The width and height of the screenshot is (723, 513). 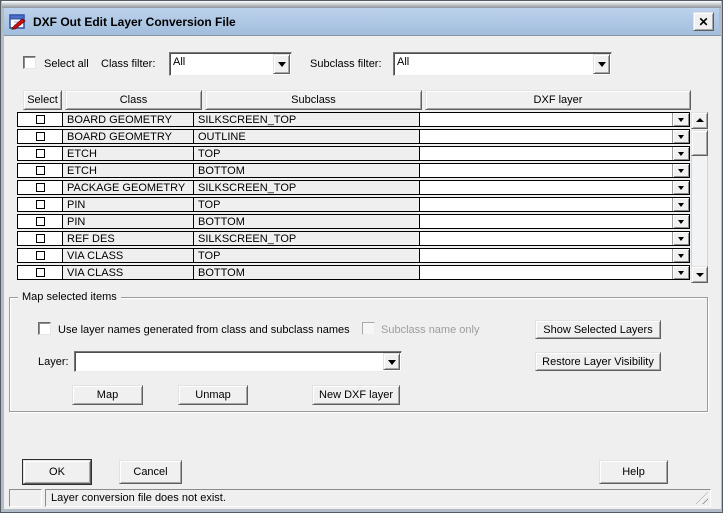 What do you see at coordinates (128, 238) in the screenshot?
I see `row-class-cell: REF DES` at bounding box center [128, 238].